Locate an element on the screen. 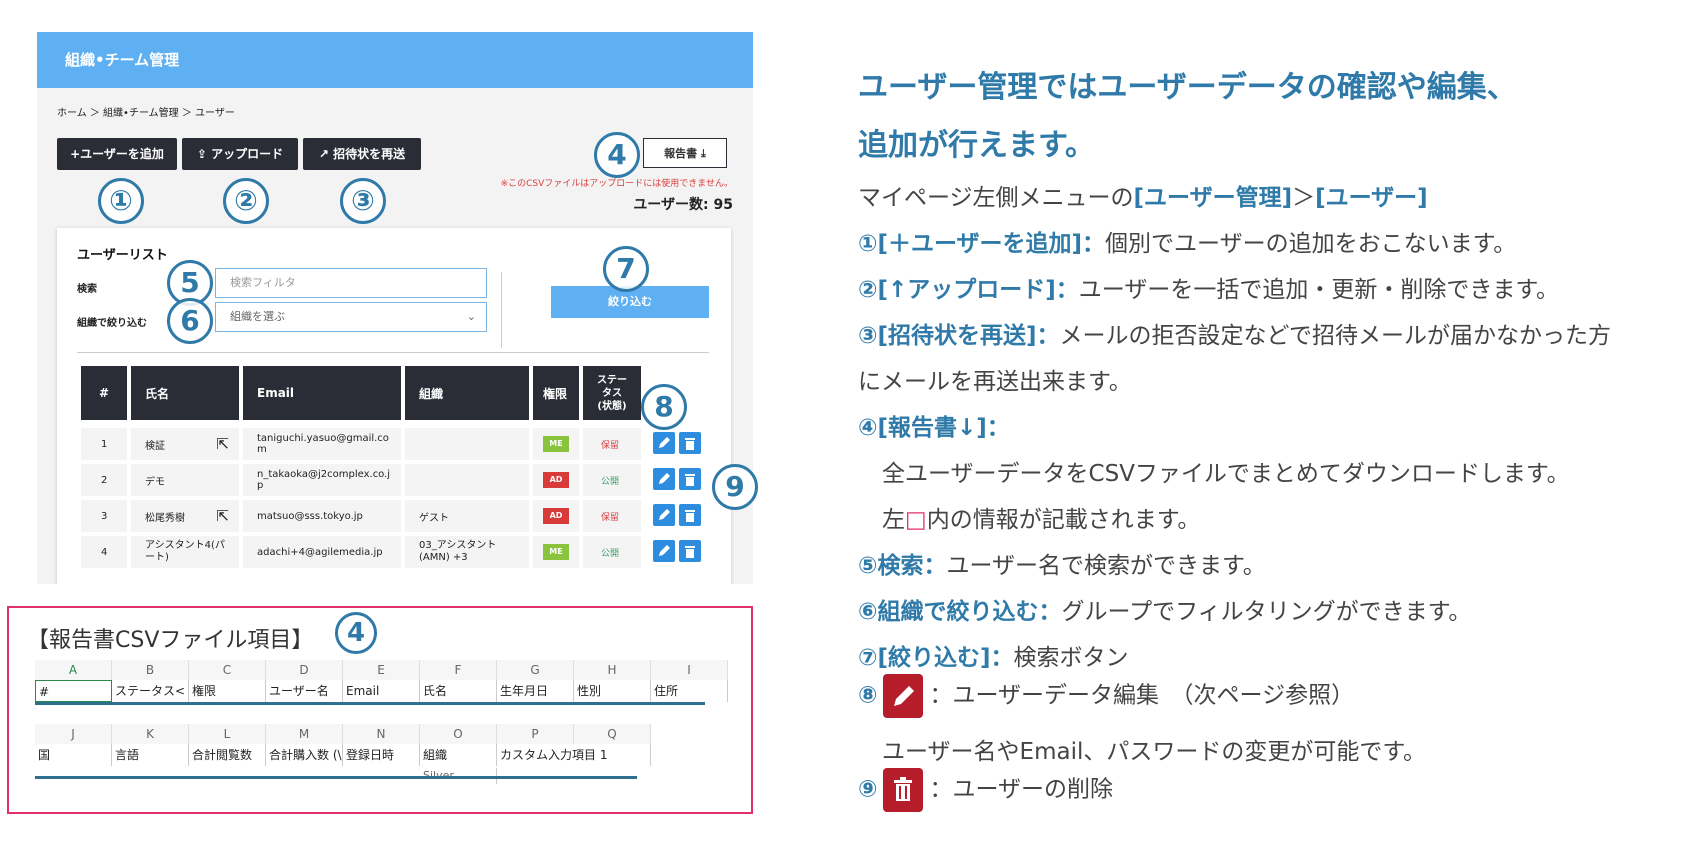  menu-path-item: [ユーザー] is located at coordinates (1371, 198).